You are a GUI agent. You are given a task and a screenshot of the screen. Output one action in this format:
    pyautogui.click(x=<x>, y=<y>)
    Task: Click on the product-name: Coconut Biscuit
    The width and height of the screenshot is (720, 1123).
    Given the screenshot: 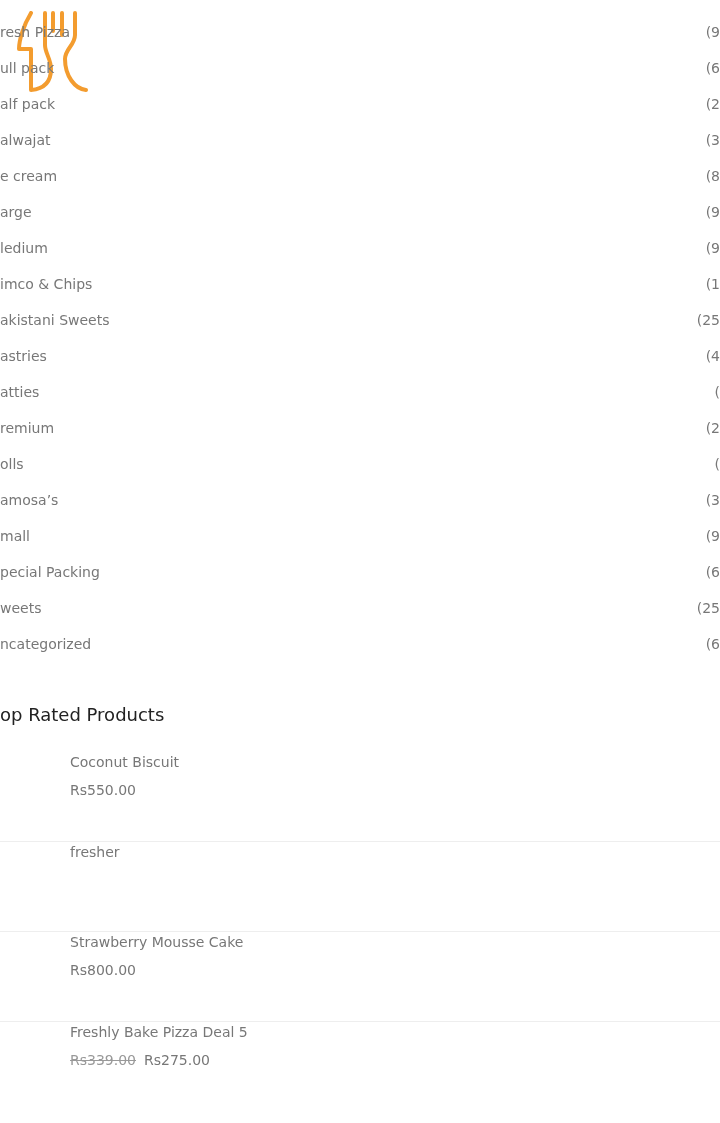 What is the action you would take?
    pyautogui.click(x=395, y=762)
    